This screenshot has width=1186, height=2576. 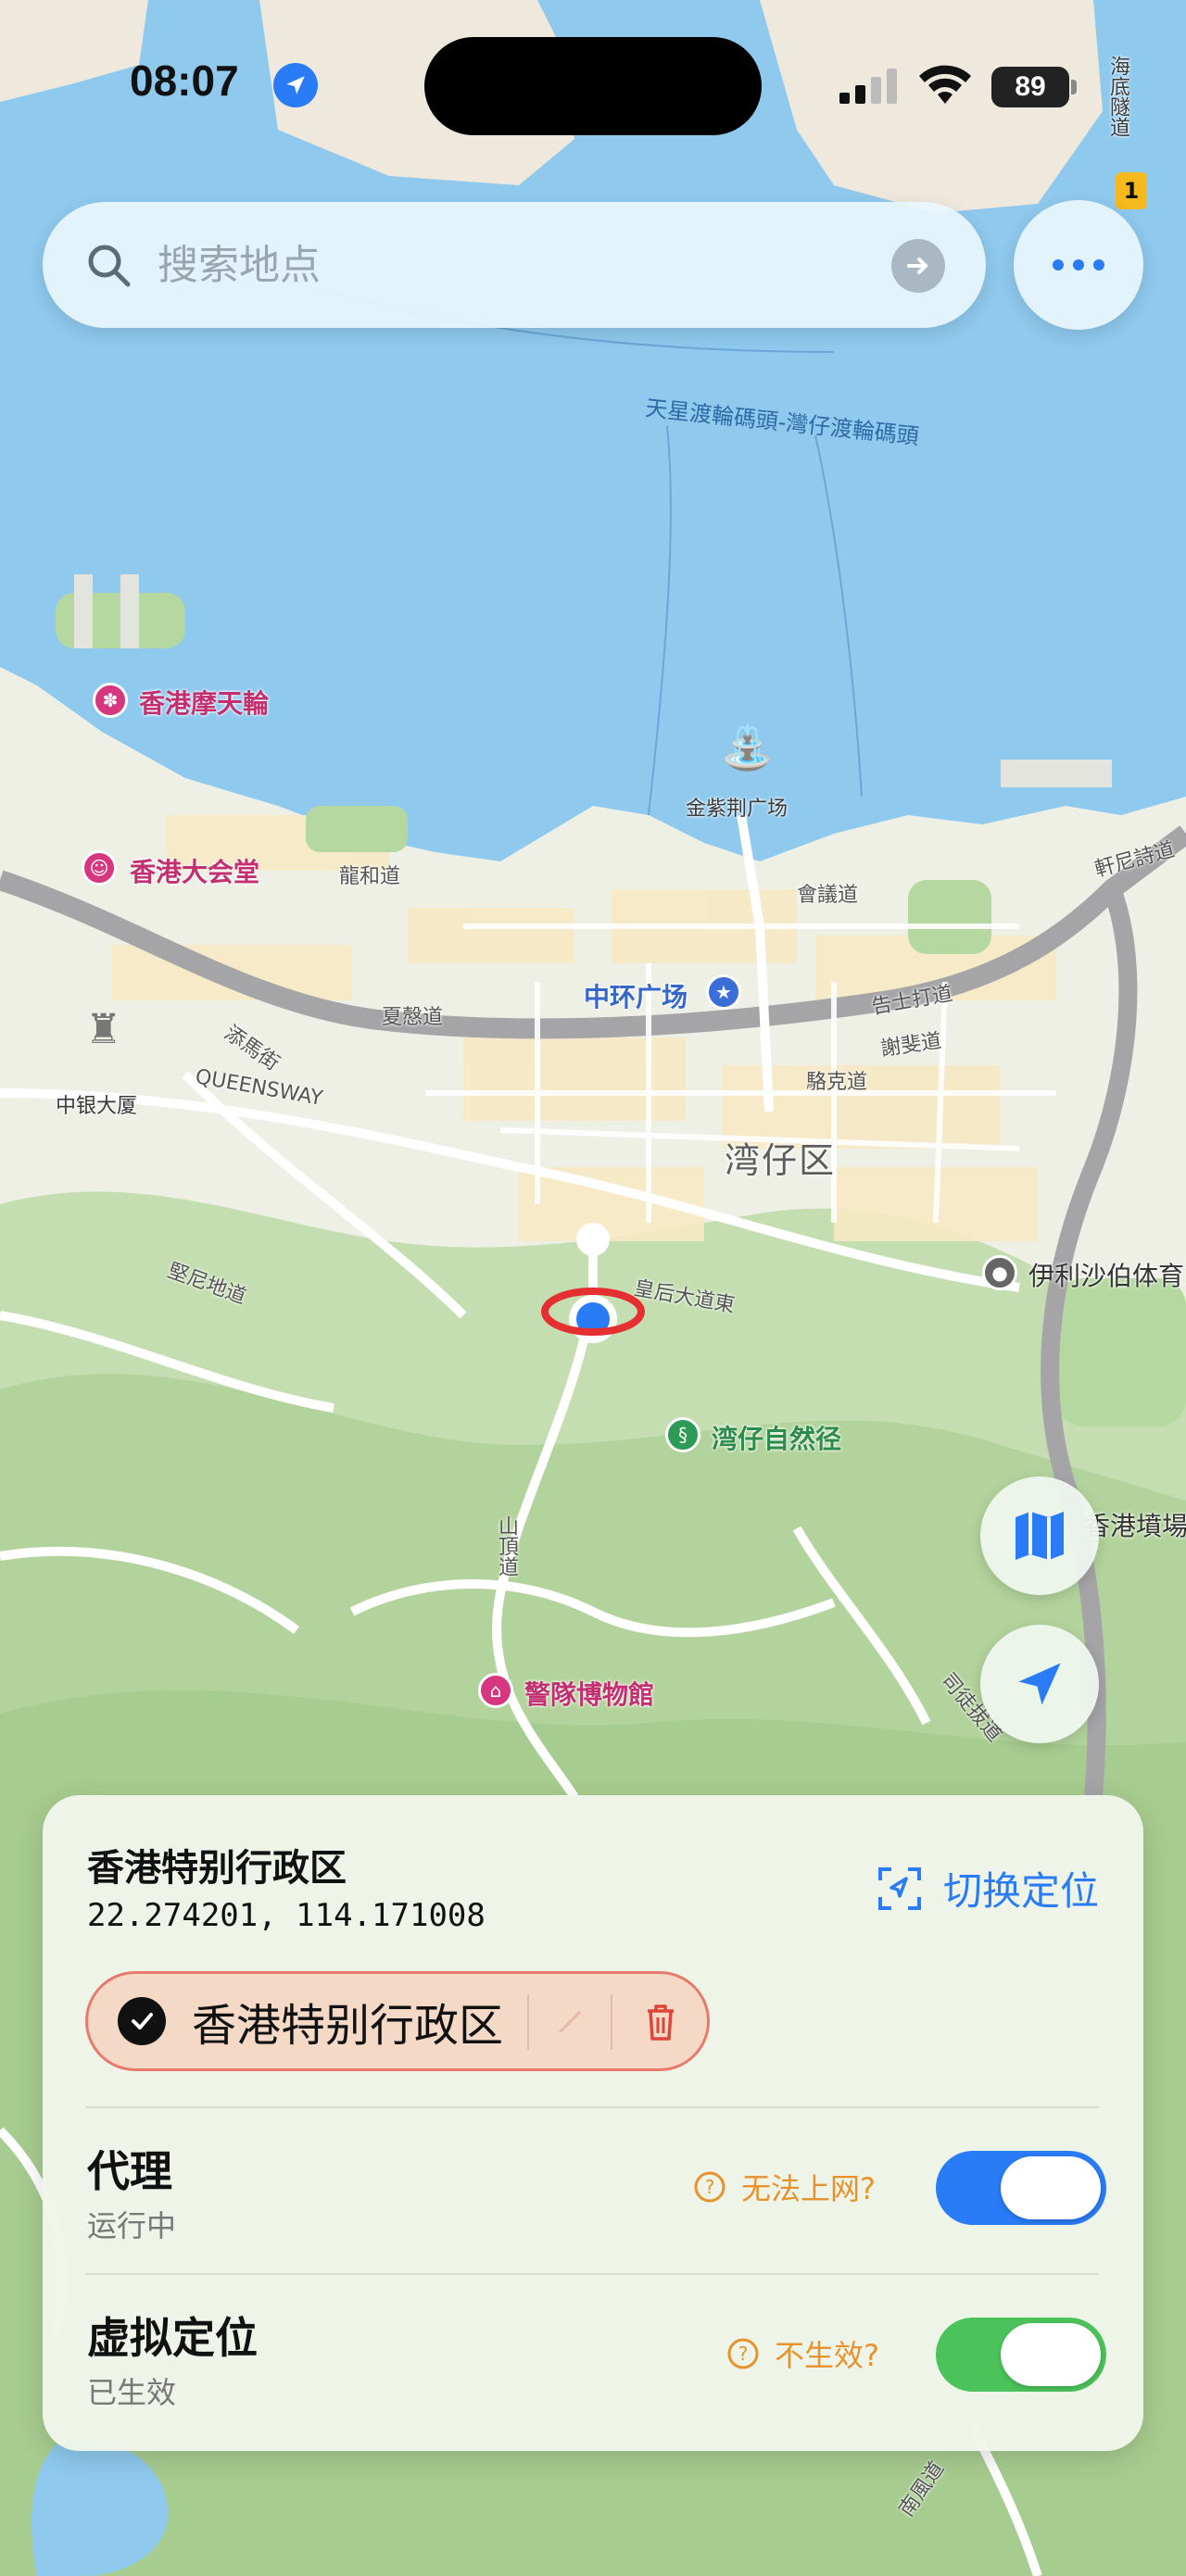 What do you see at coordinates (370, 876) in the screenshot?
I see `road-lung-wo: 龍和道` at bounding box center [370, 876].